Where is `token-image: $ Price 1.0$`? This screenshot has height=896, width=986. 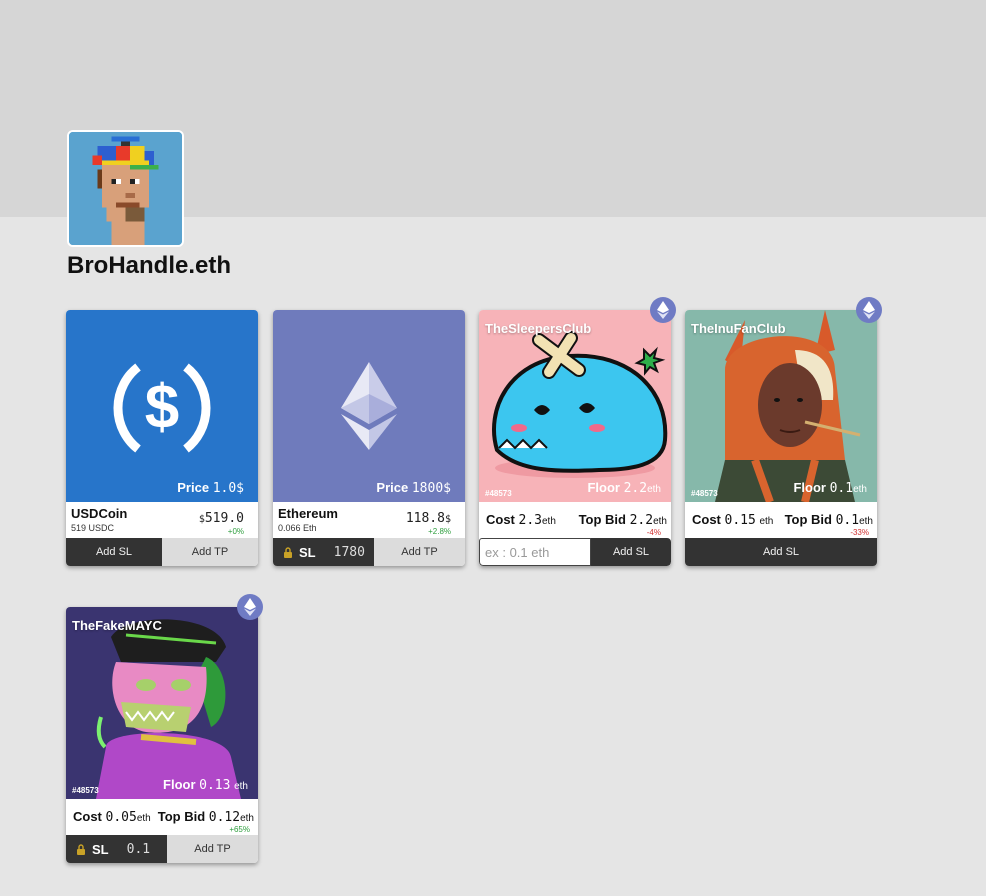
token-image: $ Price 1.0$ is located at coordinates (162, 406).